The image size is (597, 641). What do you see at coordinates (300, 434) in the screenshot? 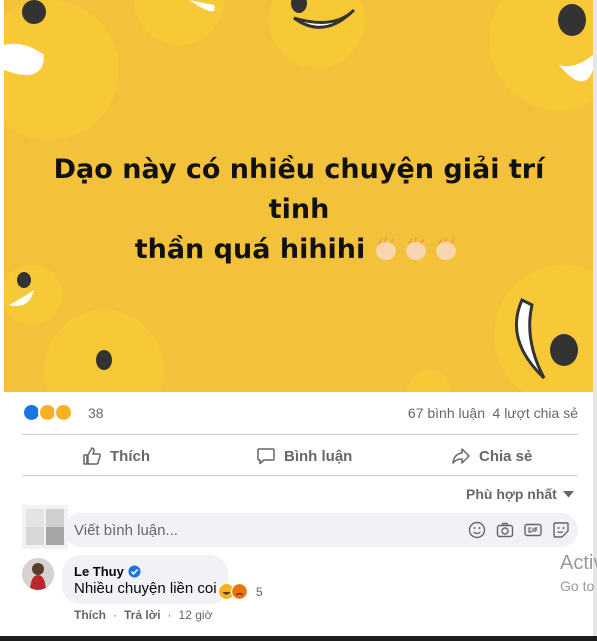
I see `stats-divider` at bounding box center [300, 434].